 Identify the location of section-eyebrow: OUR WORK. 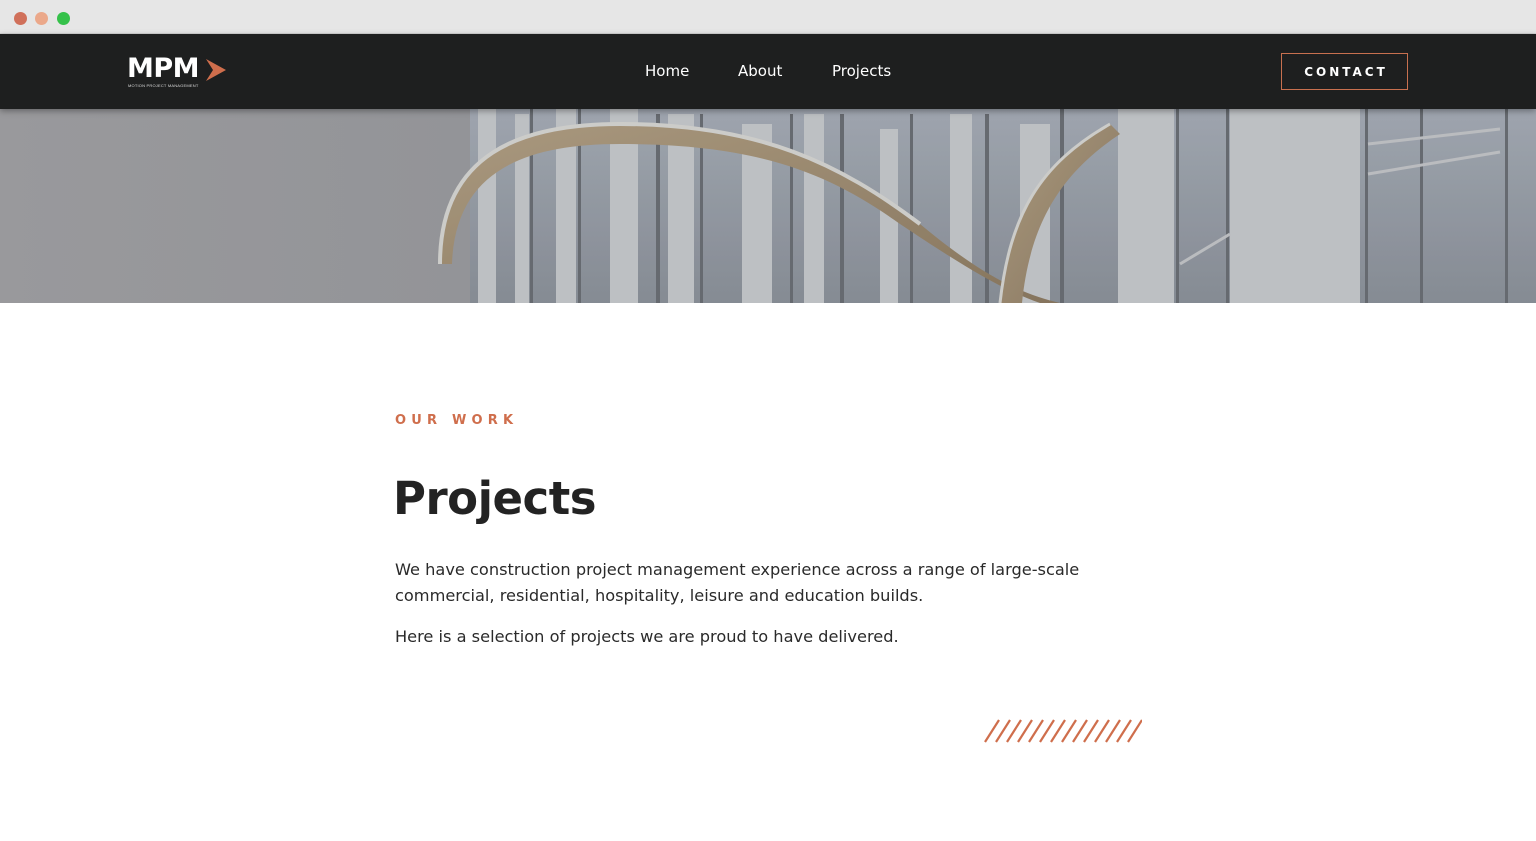
(457, 420).